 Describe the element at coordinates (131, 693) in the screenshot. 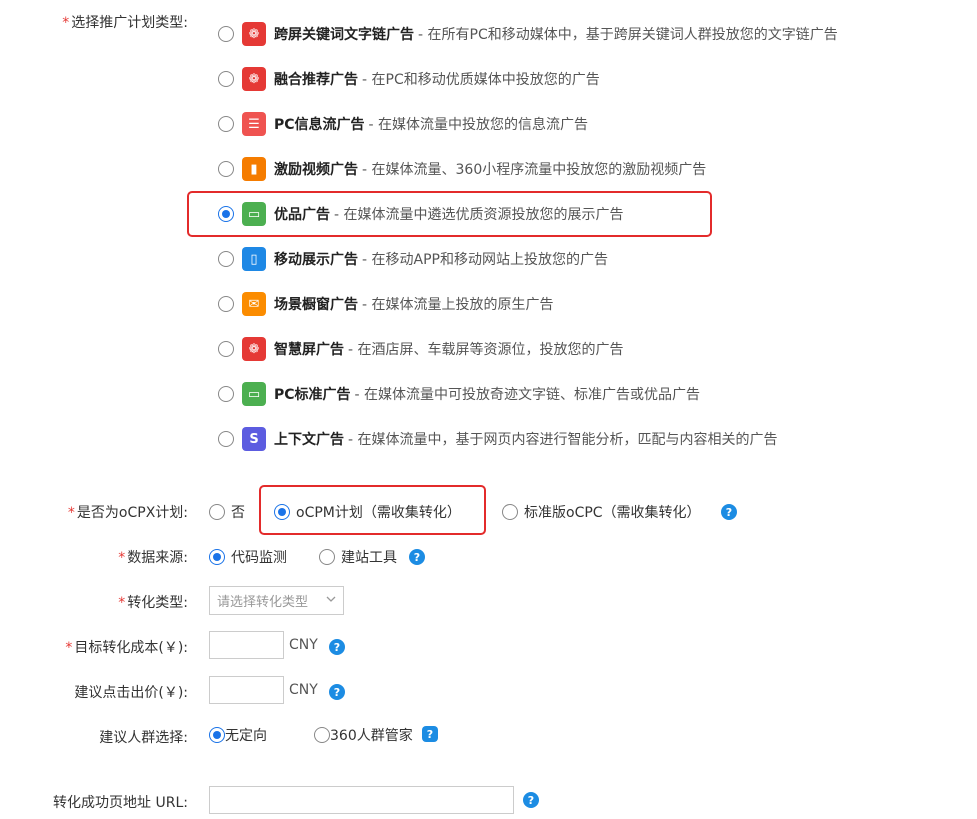

I see `suggested-bid-label: 建议点击出价(￥):` at that location.